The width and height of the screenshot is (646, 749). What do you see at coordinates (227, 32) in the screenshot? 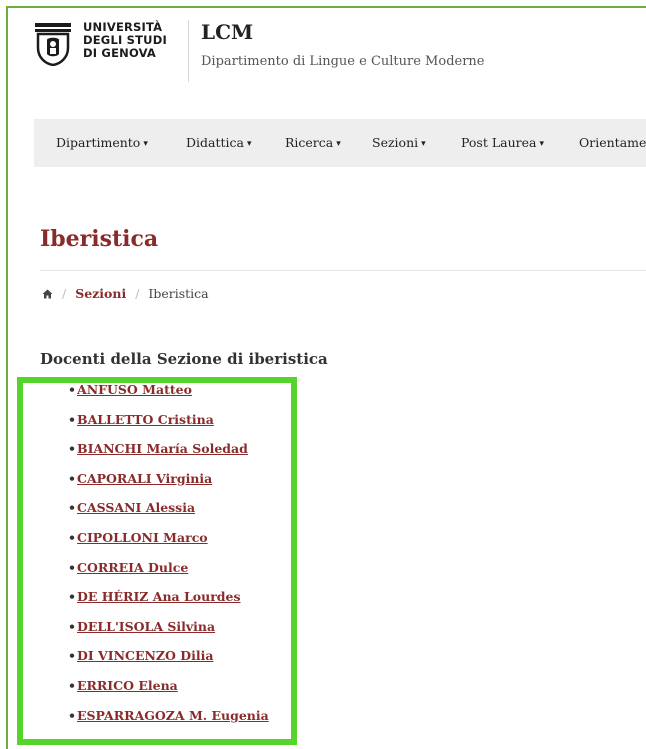
I see `site-acronym: LCM` at bounding box center [227, 32].